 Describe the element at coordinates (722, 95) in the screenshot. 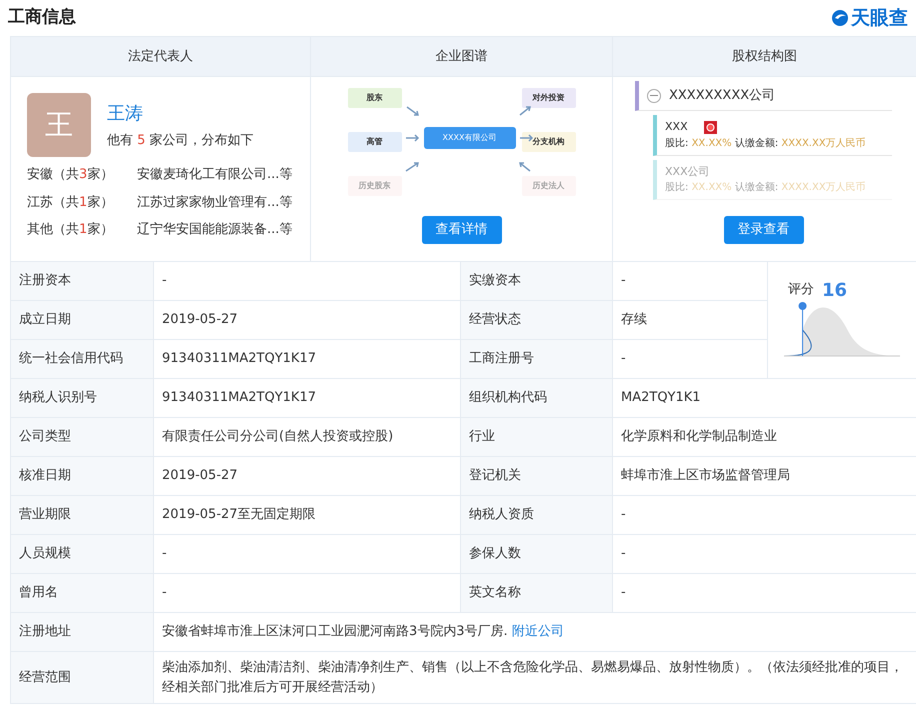

I see `company-name: XXXXXXXXX公司` at that location.